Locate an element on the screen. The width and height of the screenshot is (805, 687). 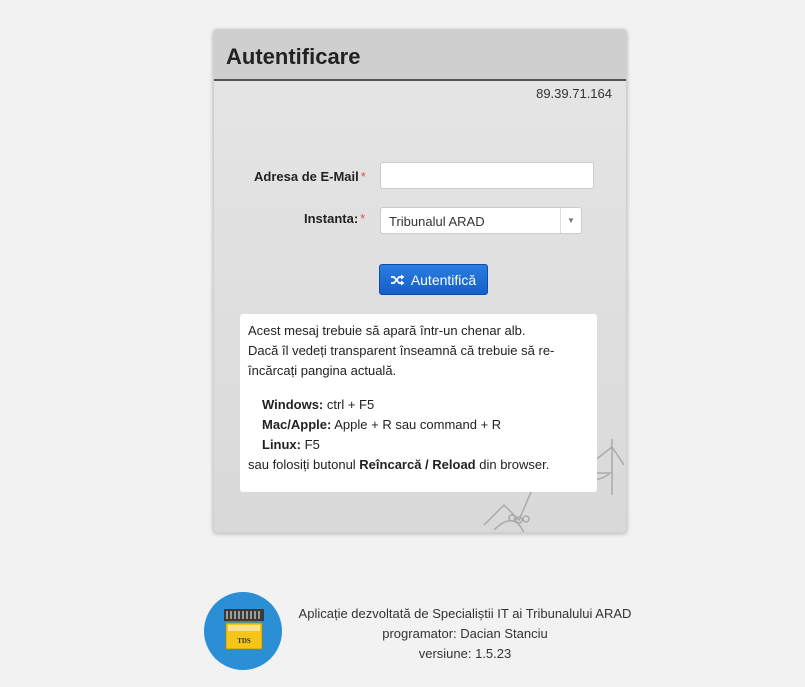
credits-line-2: programator: Dacian Stanciu is located at coordinates (465, 633).